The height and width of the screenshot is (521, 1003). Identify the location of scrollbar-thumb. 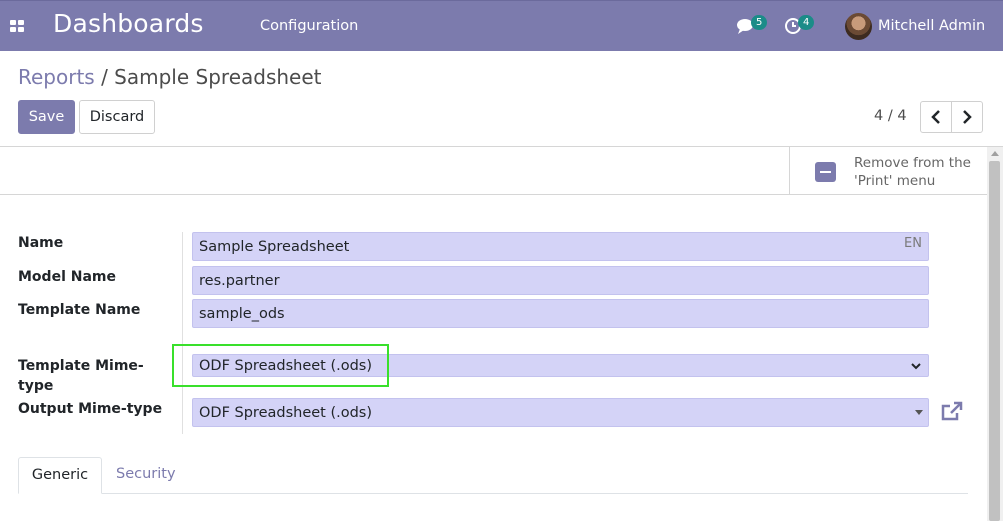
(994, 341).